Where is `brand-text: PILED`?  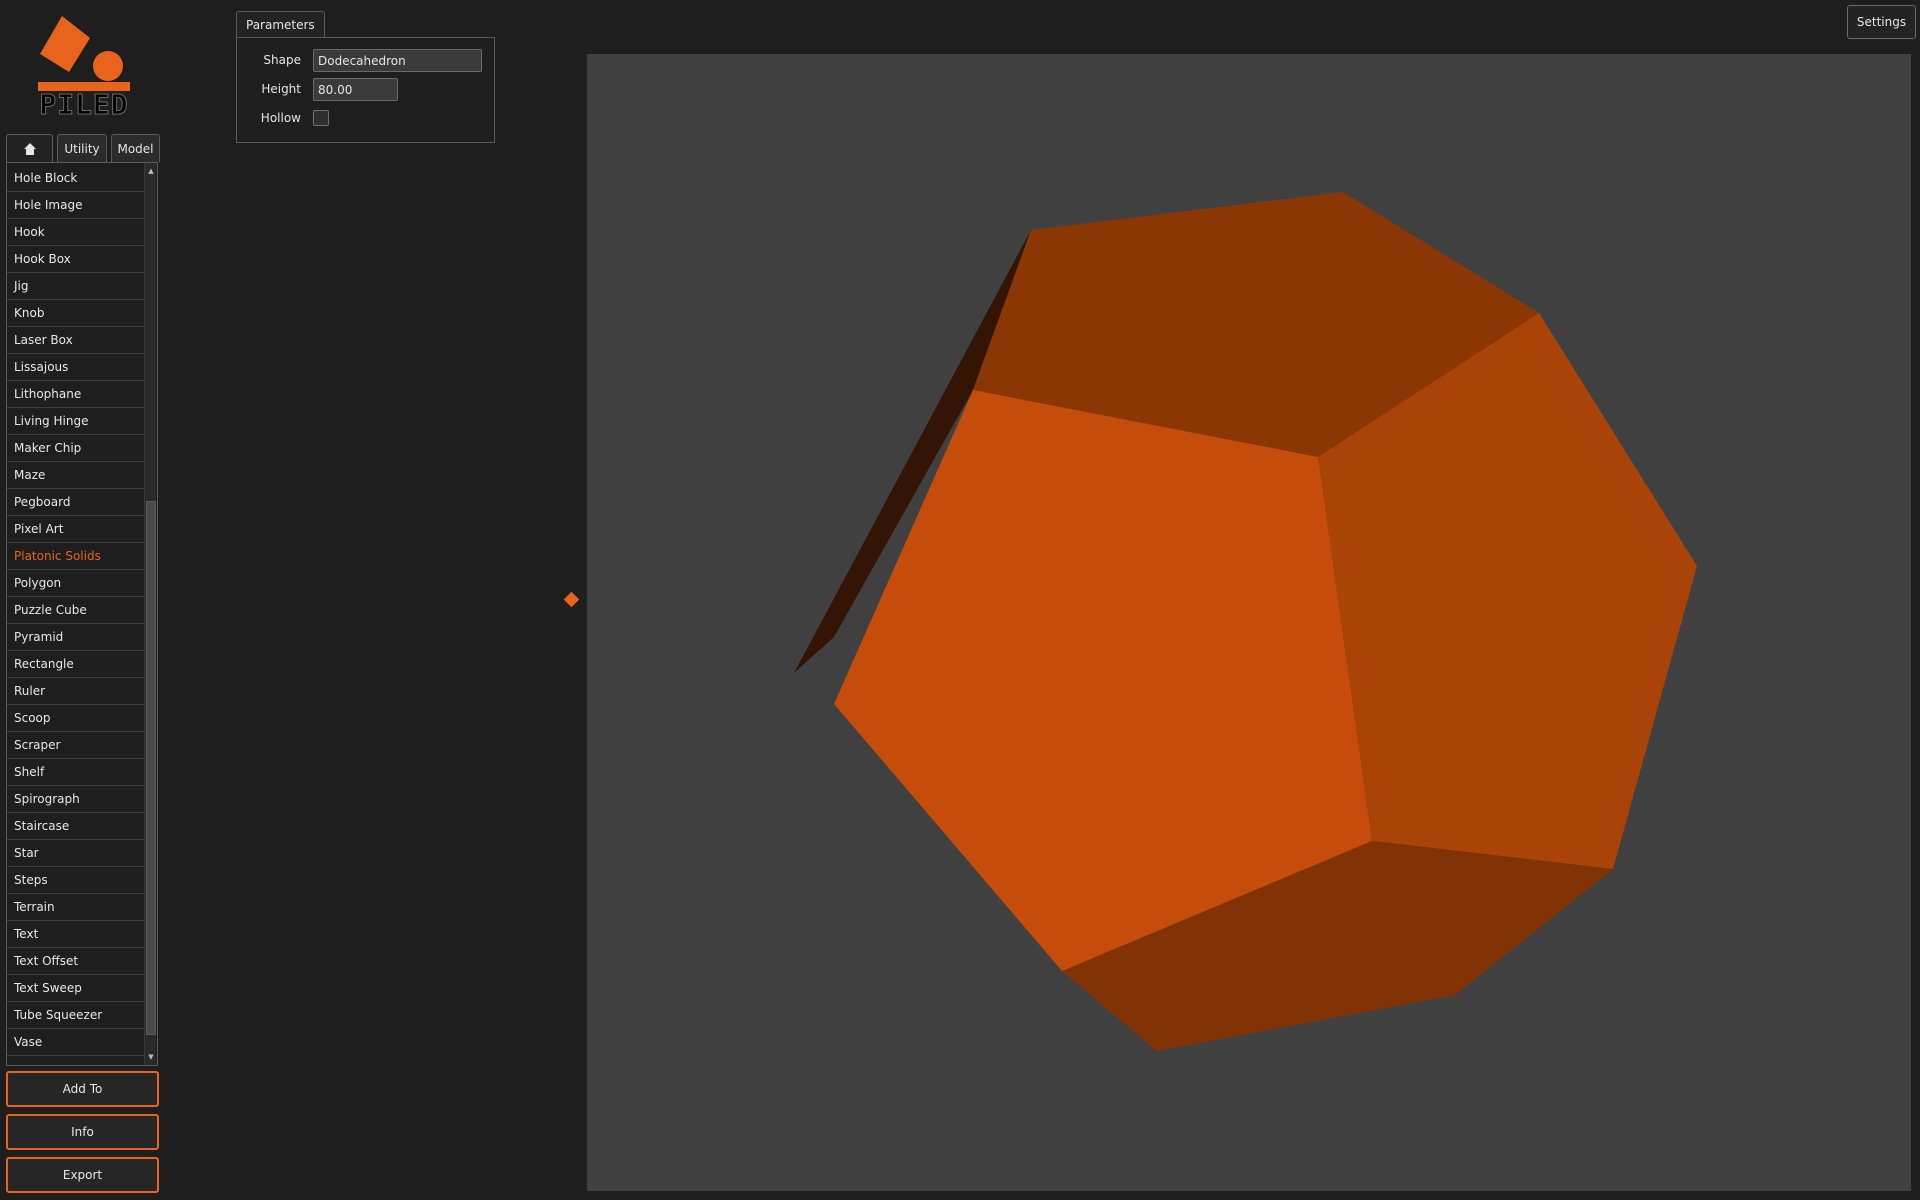 brand-text: PILED is located at coordinates (84, 105).